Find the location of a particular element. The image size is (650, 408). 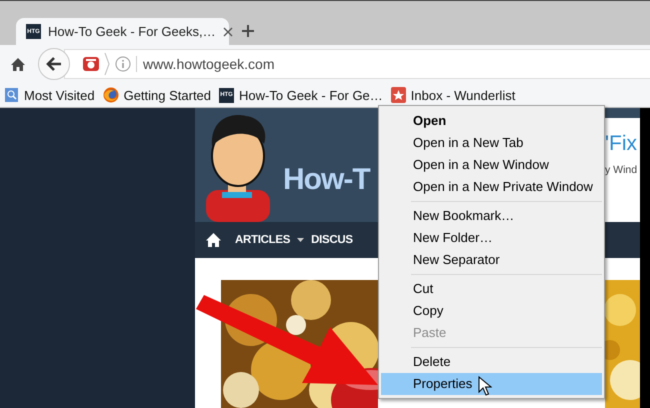

menu-item: Cut is located at coordinates (491, 289).